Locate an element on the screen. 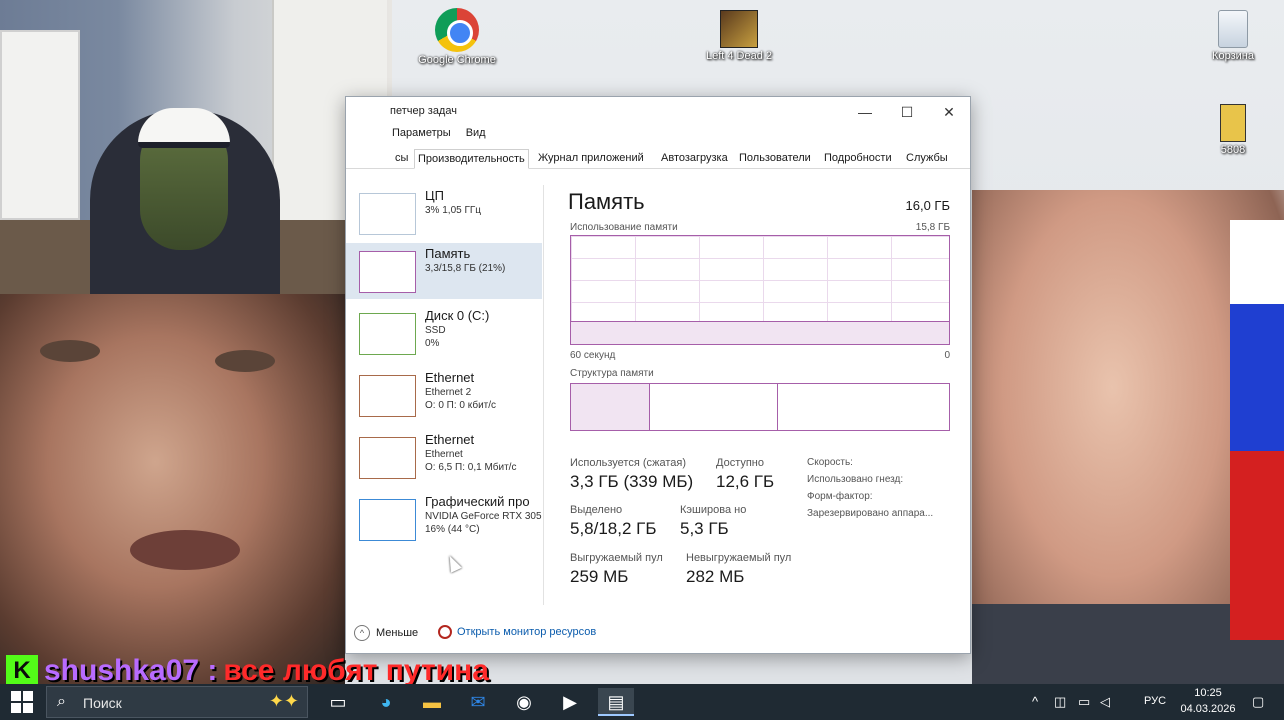 This screenshot has width=1284, height=720. open-resource-monitor-link: Открыть монитор ресурсов is located at coordinates (517, 632).